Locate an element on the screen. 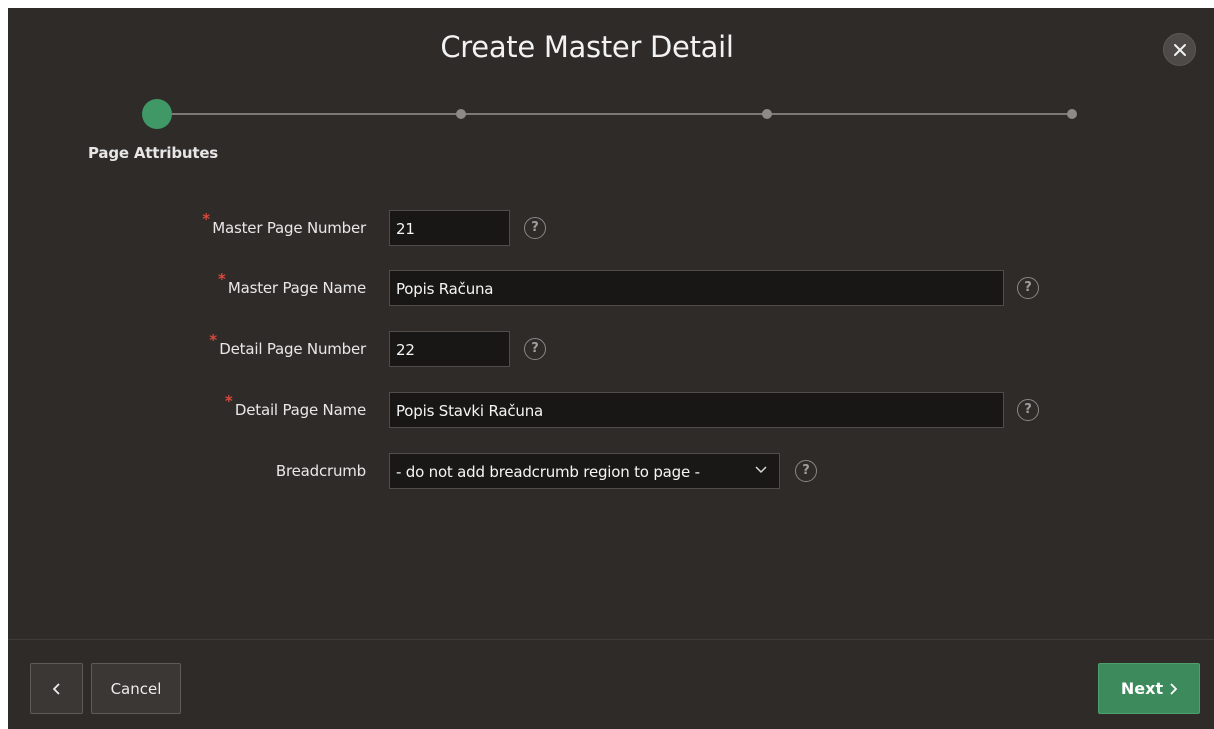 This screenshot has height=729, width=1214. chevron-down-icon is located at coordinates (761, 470).